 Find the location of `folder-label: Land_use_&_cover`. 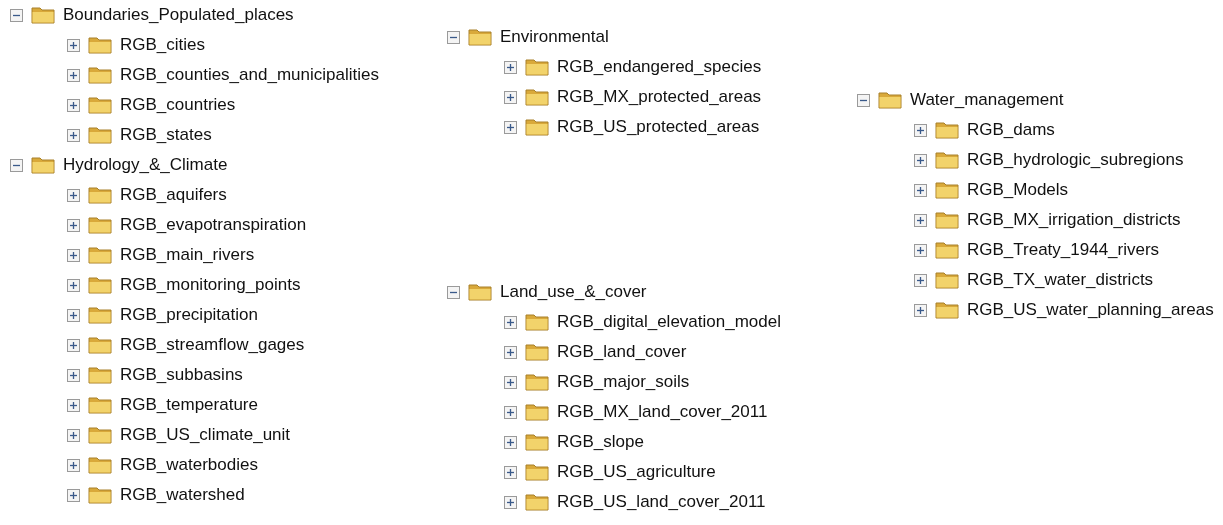

folder-label: Land_use_&_cover is located at coordinates (573, 292).